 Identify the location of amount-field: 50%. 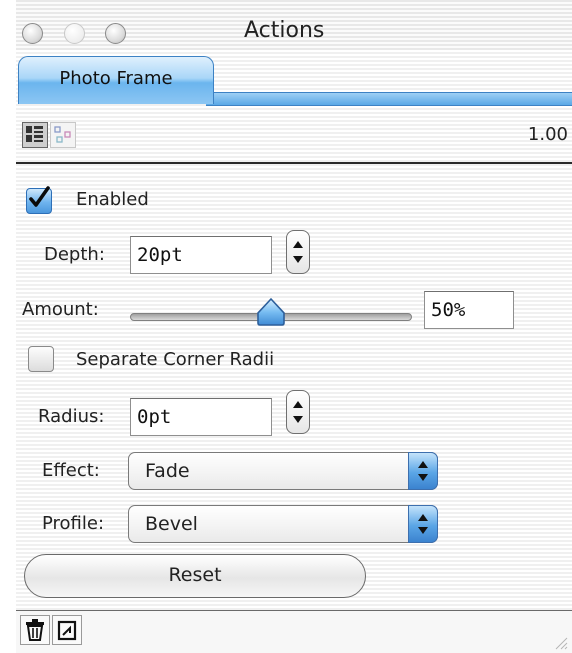
(469, 310).